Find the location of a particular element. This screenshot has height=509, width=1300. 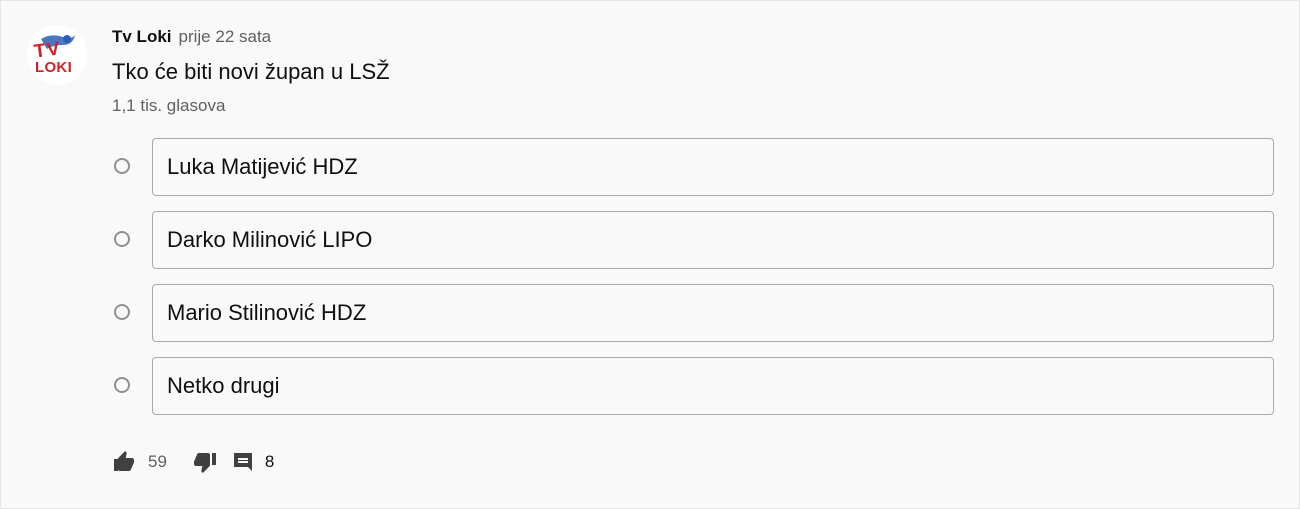

channel-name-link: Tv Loki is located at coordinates (142, 37).